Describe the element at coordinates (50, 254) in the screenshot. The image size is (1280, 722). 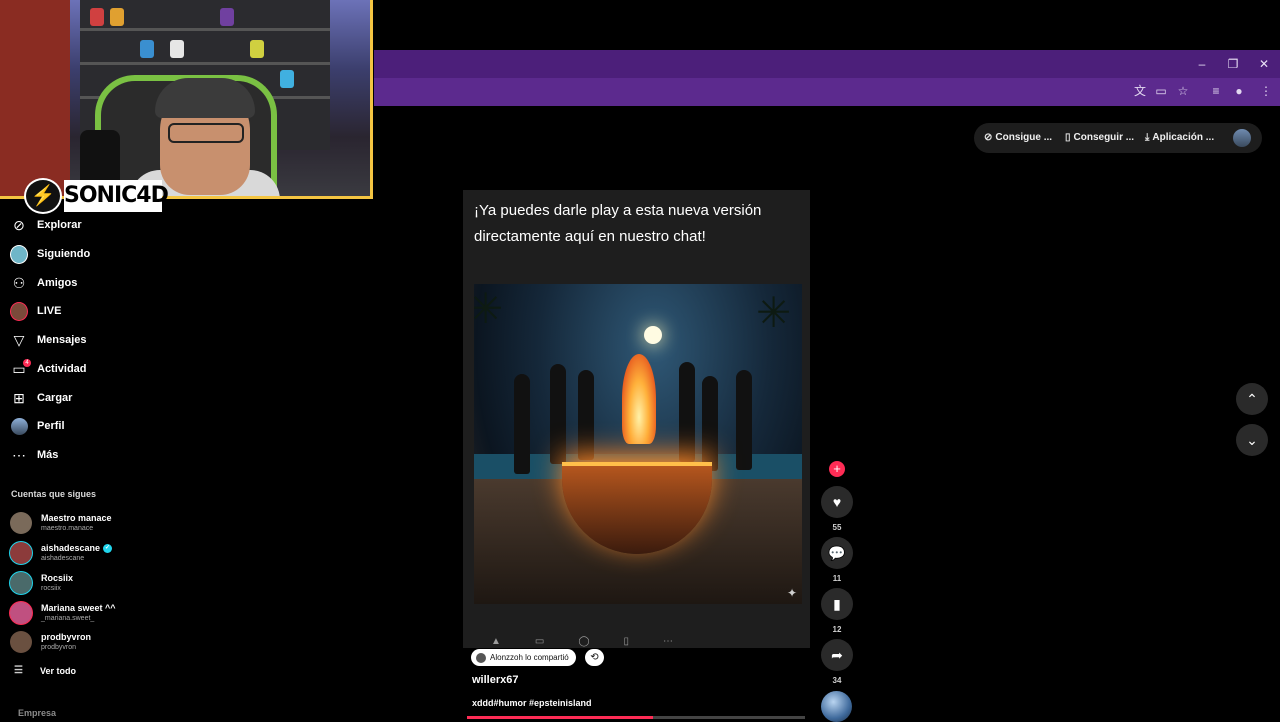
I see `sidebar-item-siguiendo: Siguiendo` at that location.